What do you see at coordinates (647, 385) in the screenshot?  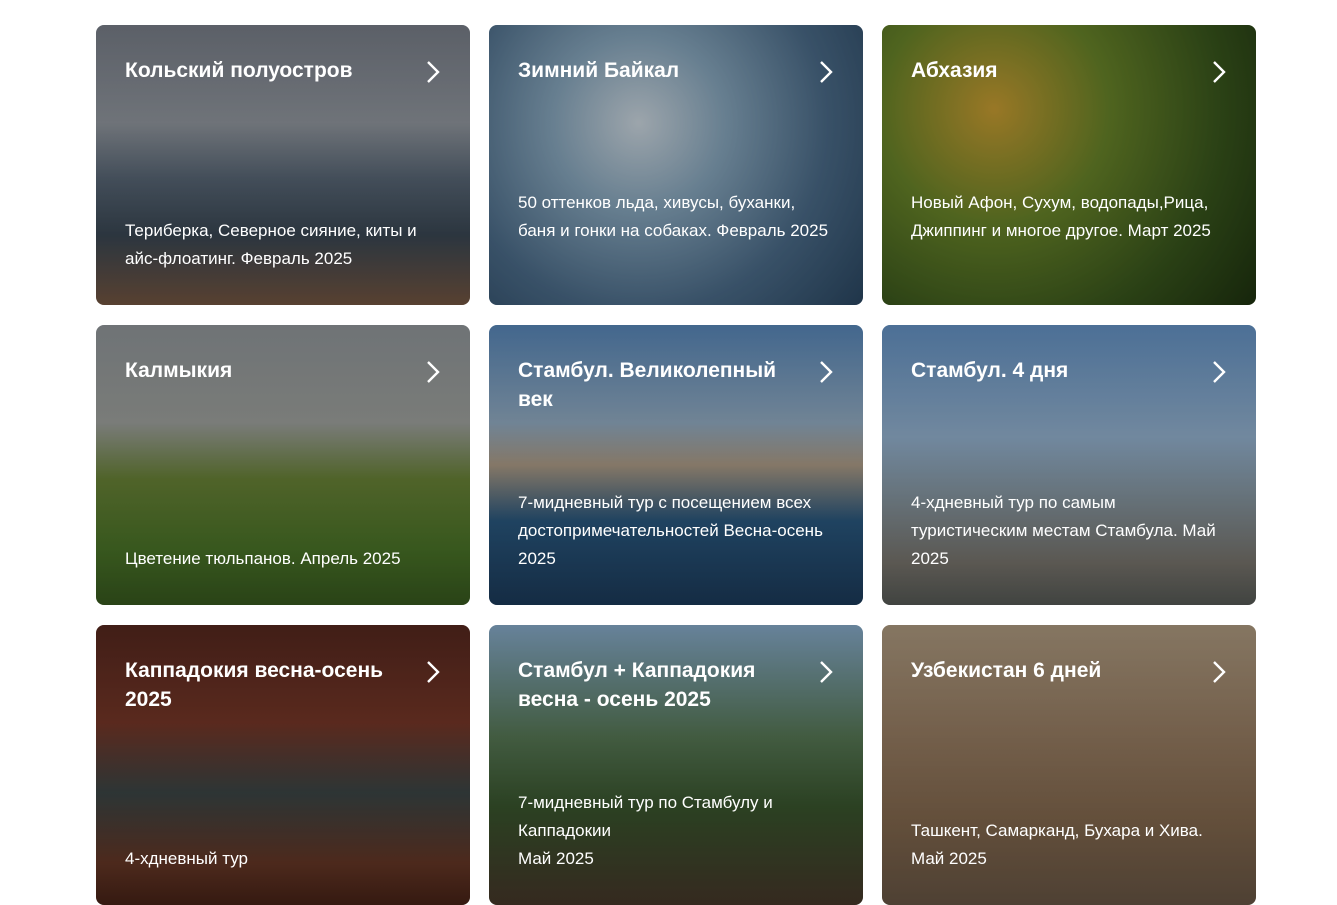 I see `tour-title: Стамбул. Великолепный век` at bounding box center [647, 385].